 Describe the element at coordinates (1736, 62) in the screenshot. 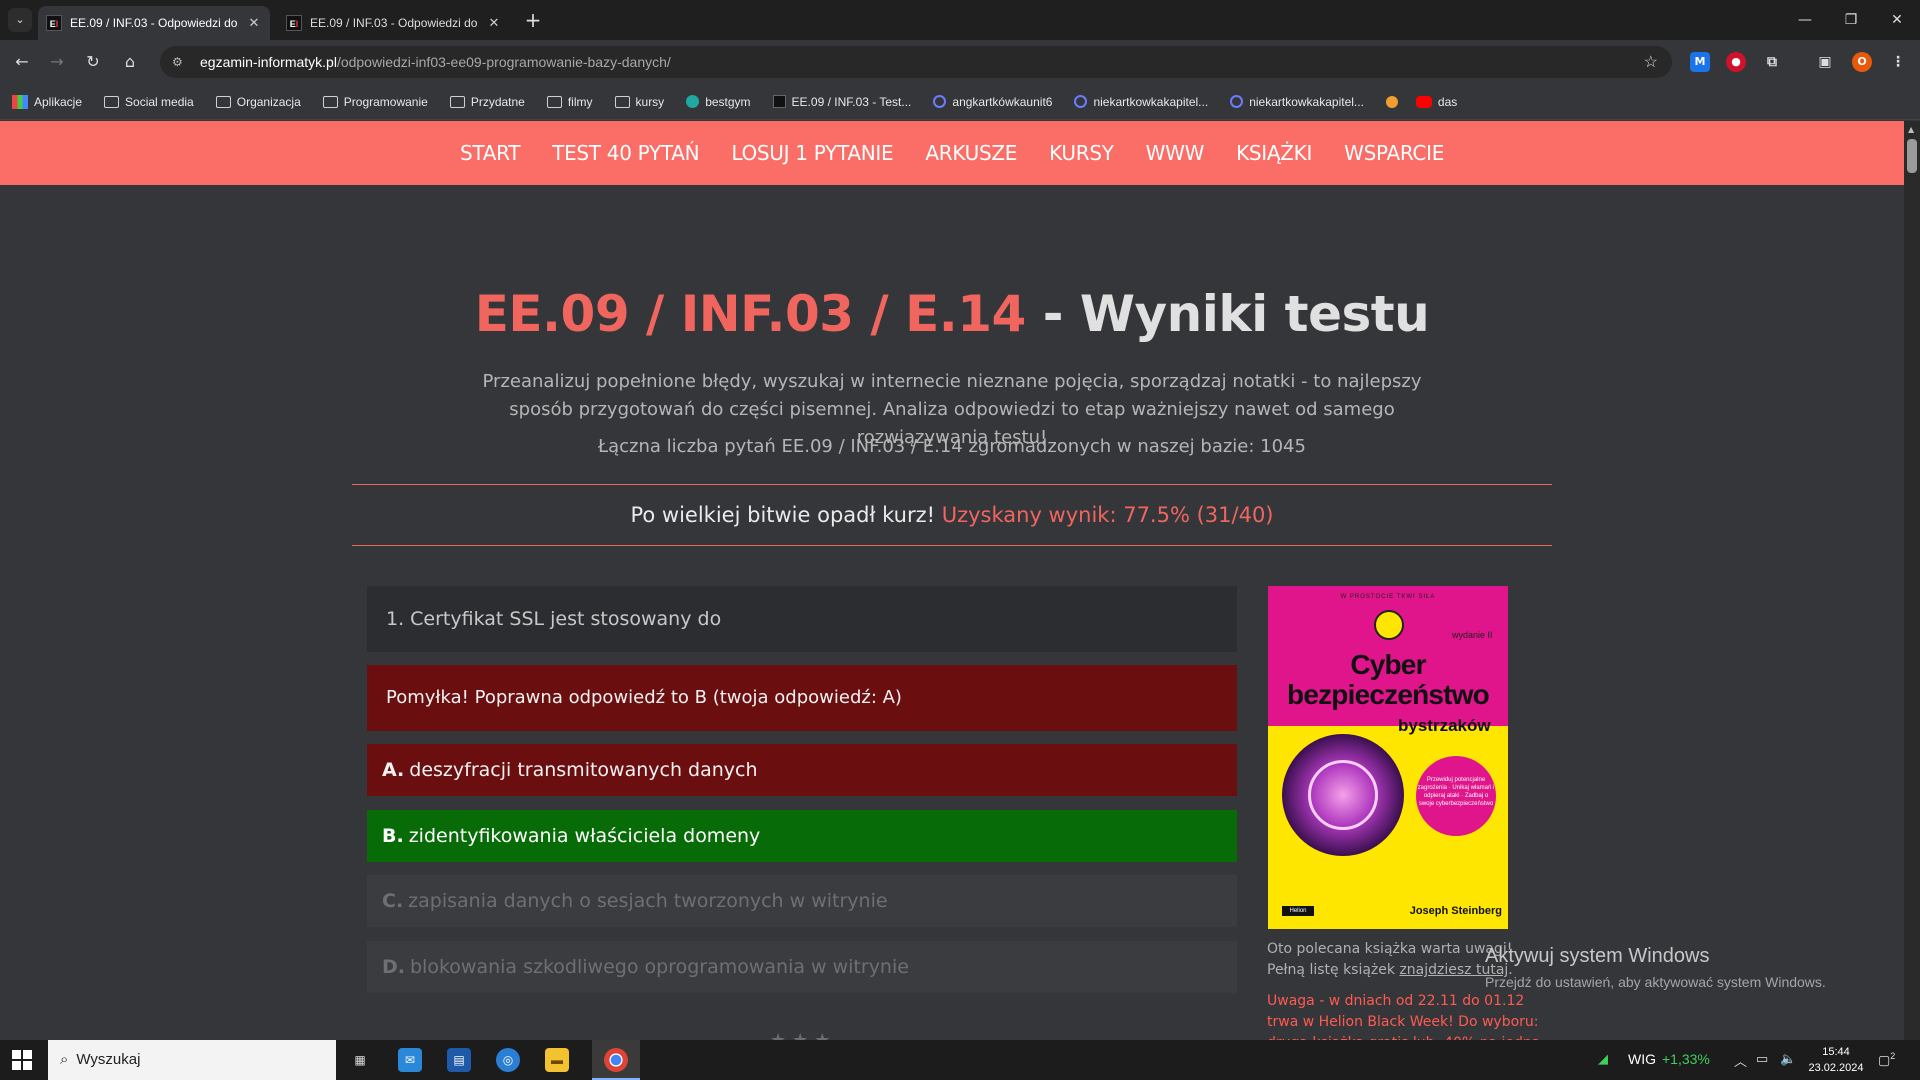

I see `extension-record-icon: ●` at that location.